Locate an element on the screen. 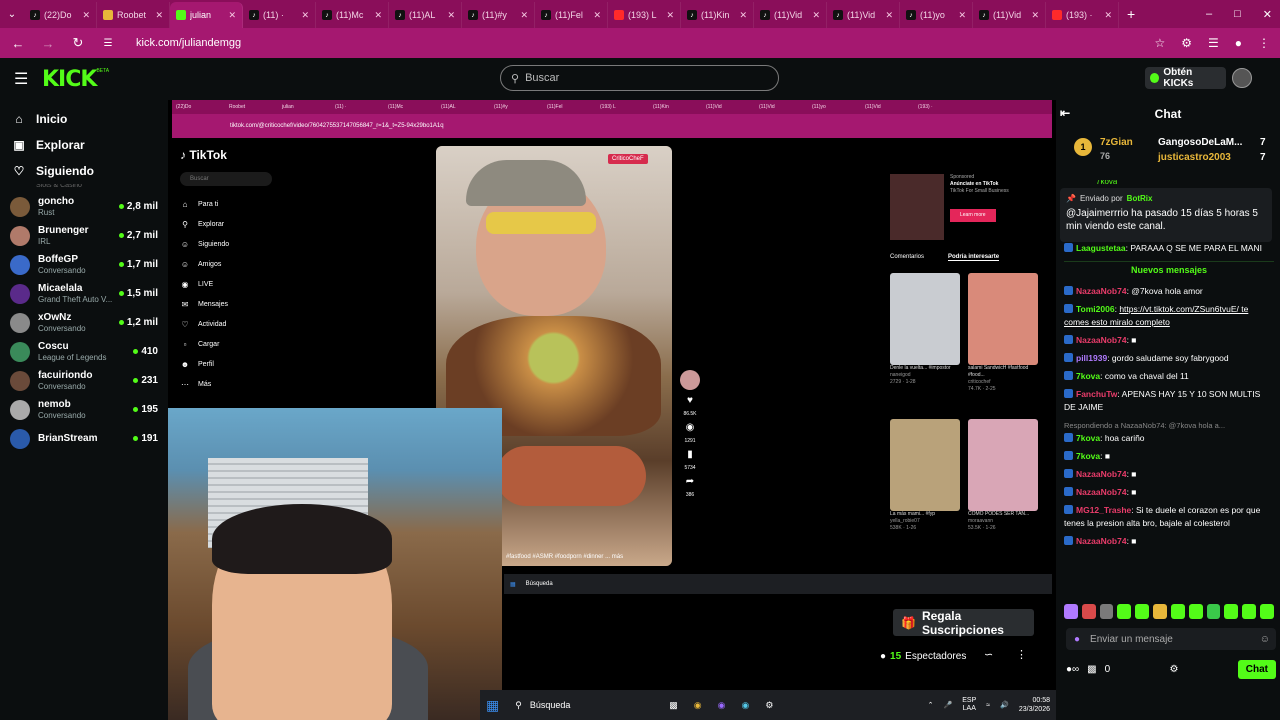  reload-icon: ↻ is located at coordinates (78, 43).